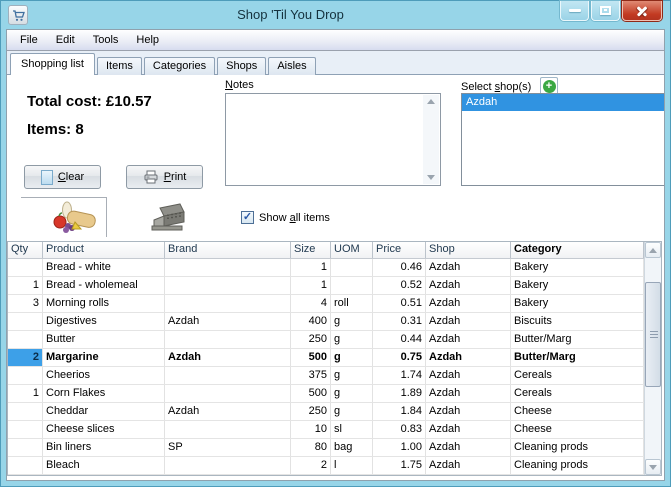 This screenshot has height=487, width=671. Describe the element at coordinates (496, 87) in the screenshot. I see `select-shops-label: Select shop(s)` at that location.